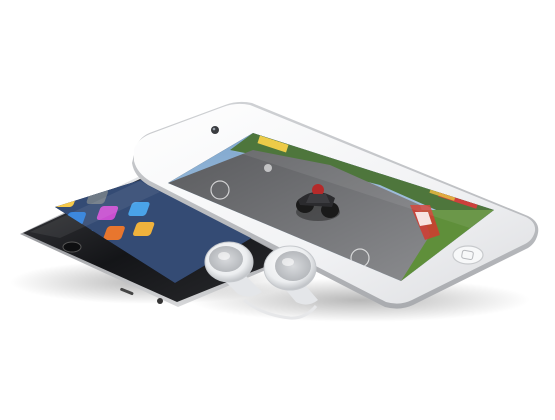 The width and height of the screenshot is (555, 420). What do you see at coordinates (268, 168) in the screenshot?
I see `hud-pause` at bounding box center [268, 168].